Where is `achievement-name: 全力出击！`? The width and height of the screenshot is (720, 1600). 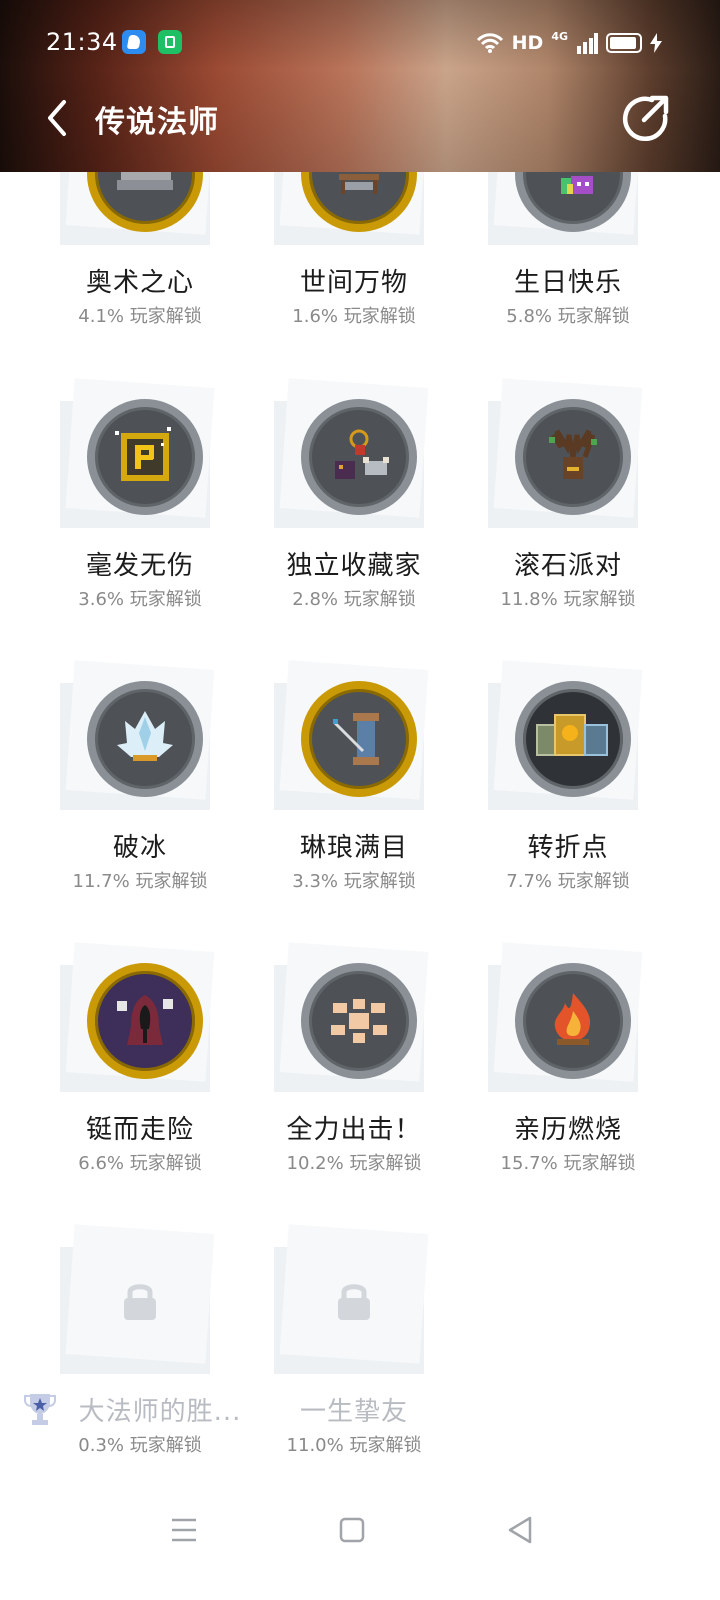 achievement-name: 全力出击！ is located at coordinates (354, 1130).